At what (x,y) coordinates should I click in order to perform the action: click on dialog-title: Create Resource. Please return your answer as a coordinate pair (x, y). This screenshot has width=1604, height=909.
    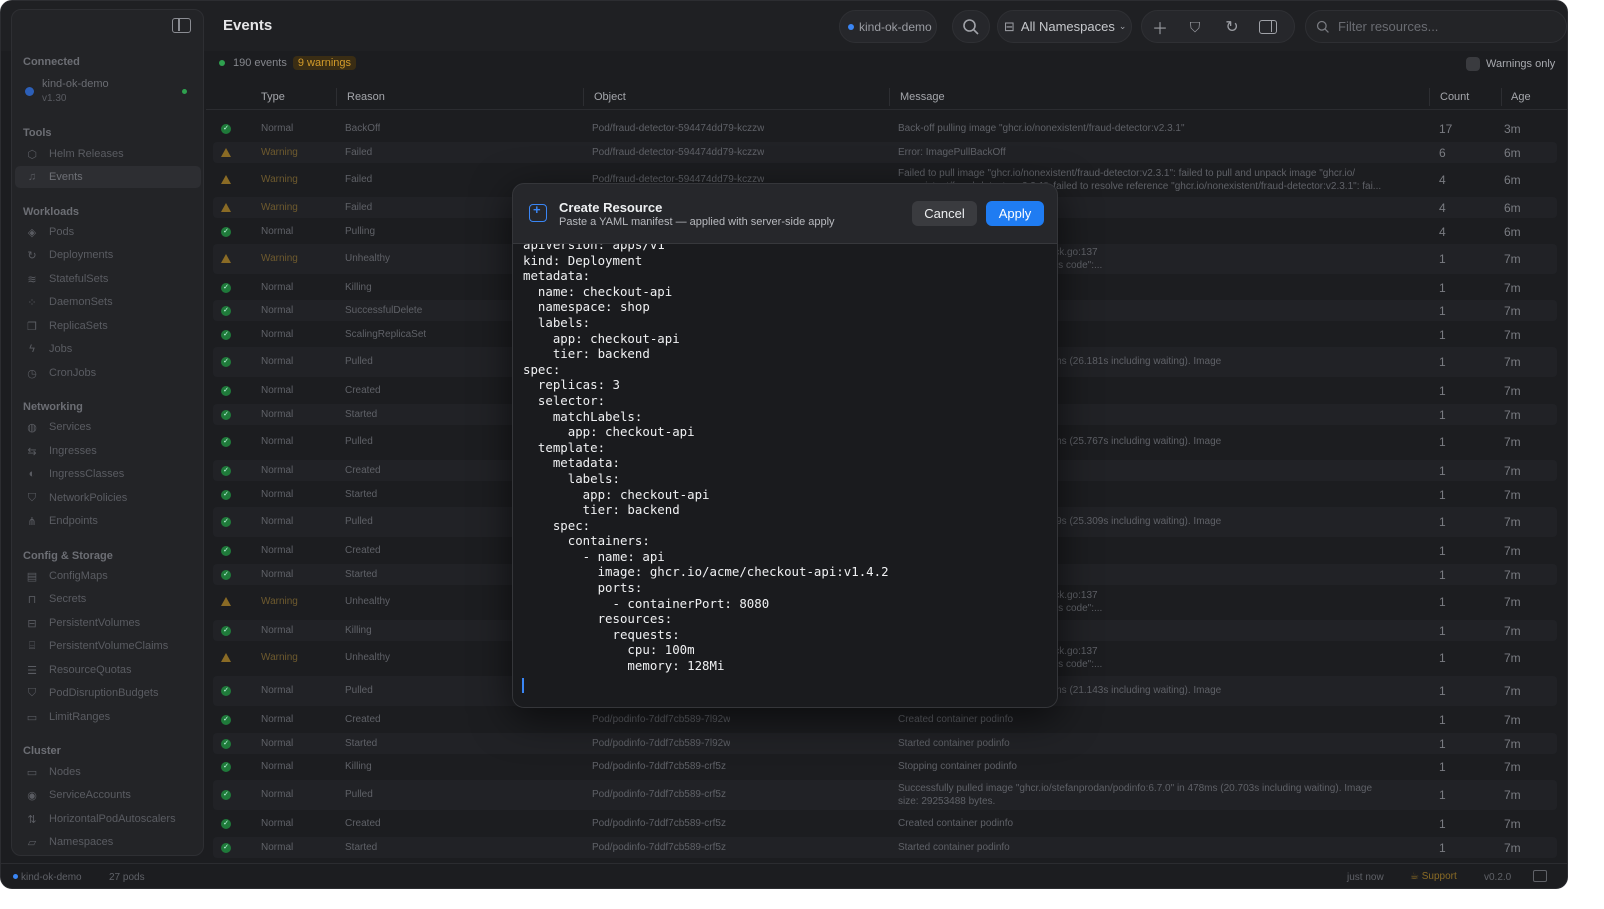
    Looking at the image, I should click on (611, 207).